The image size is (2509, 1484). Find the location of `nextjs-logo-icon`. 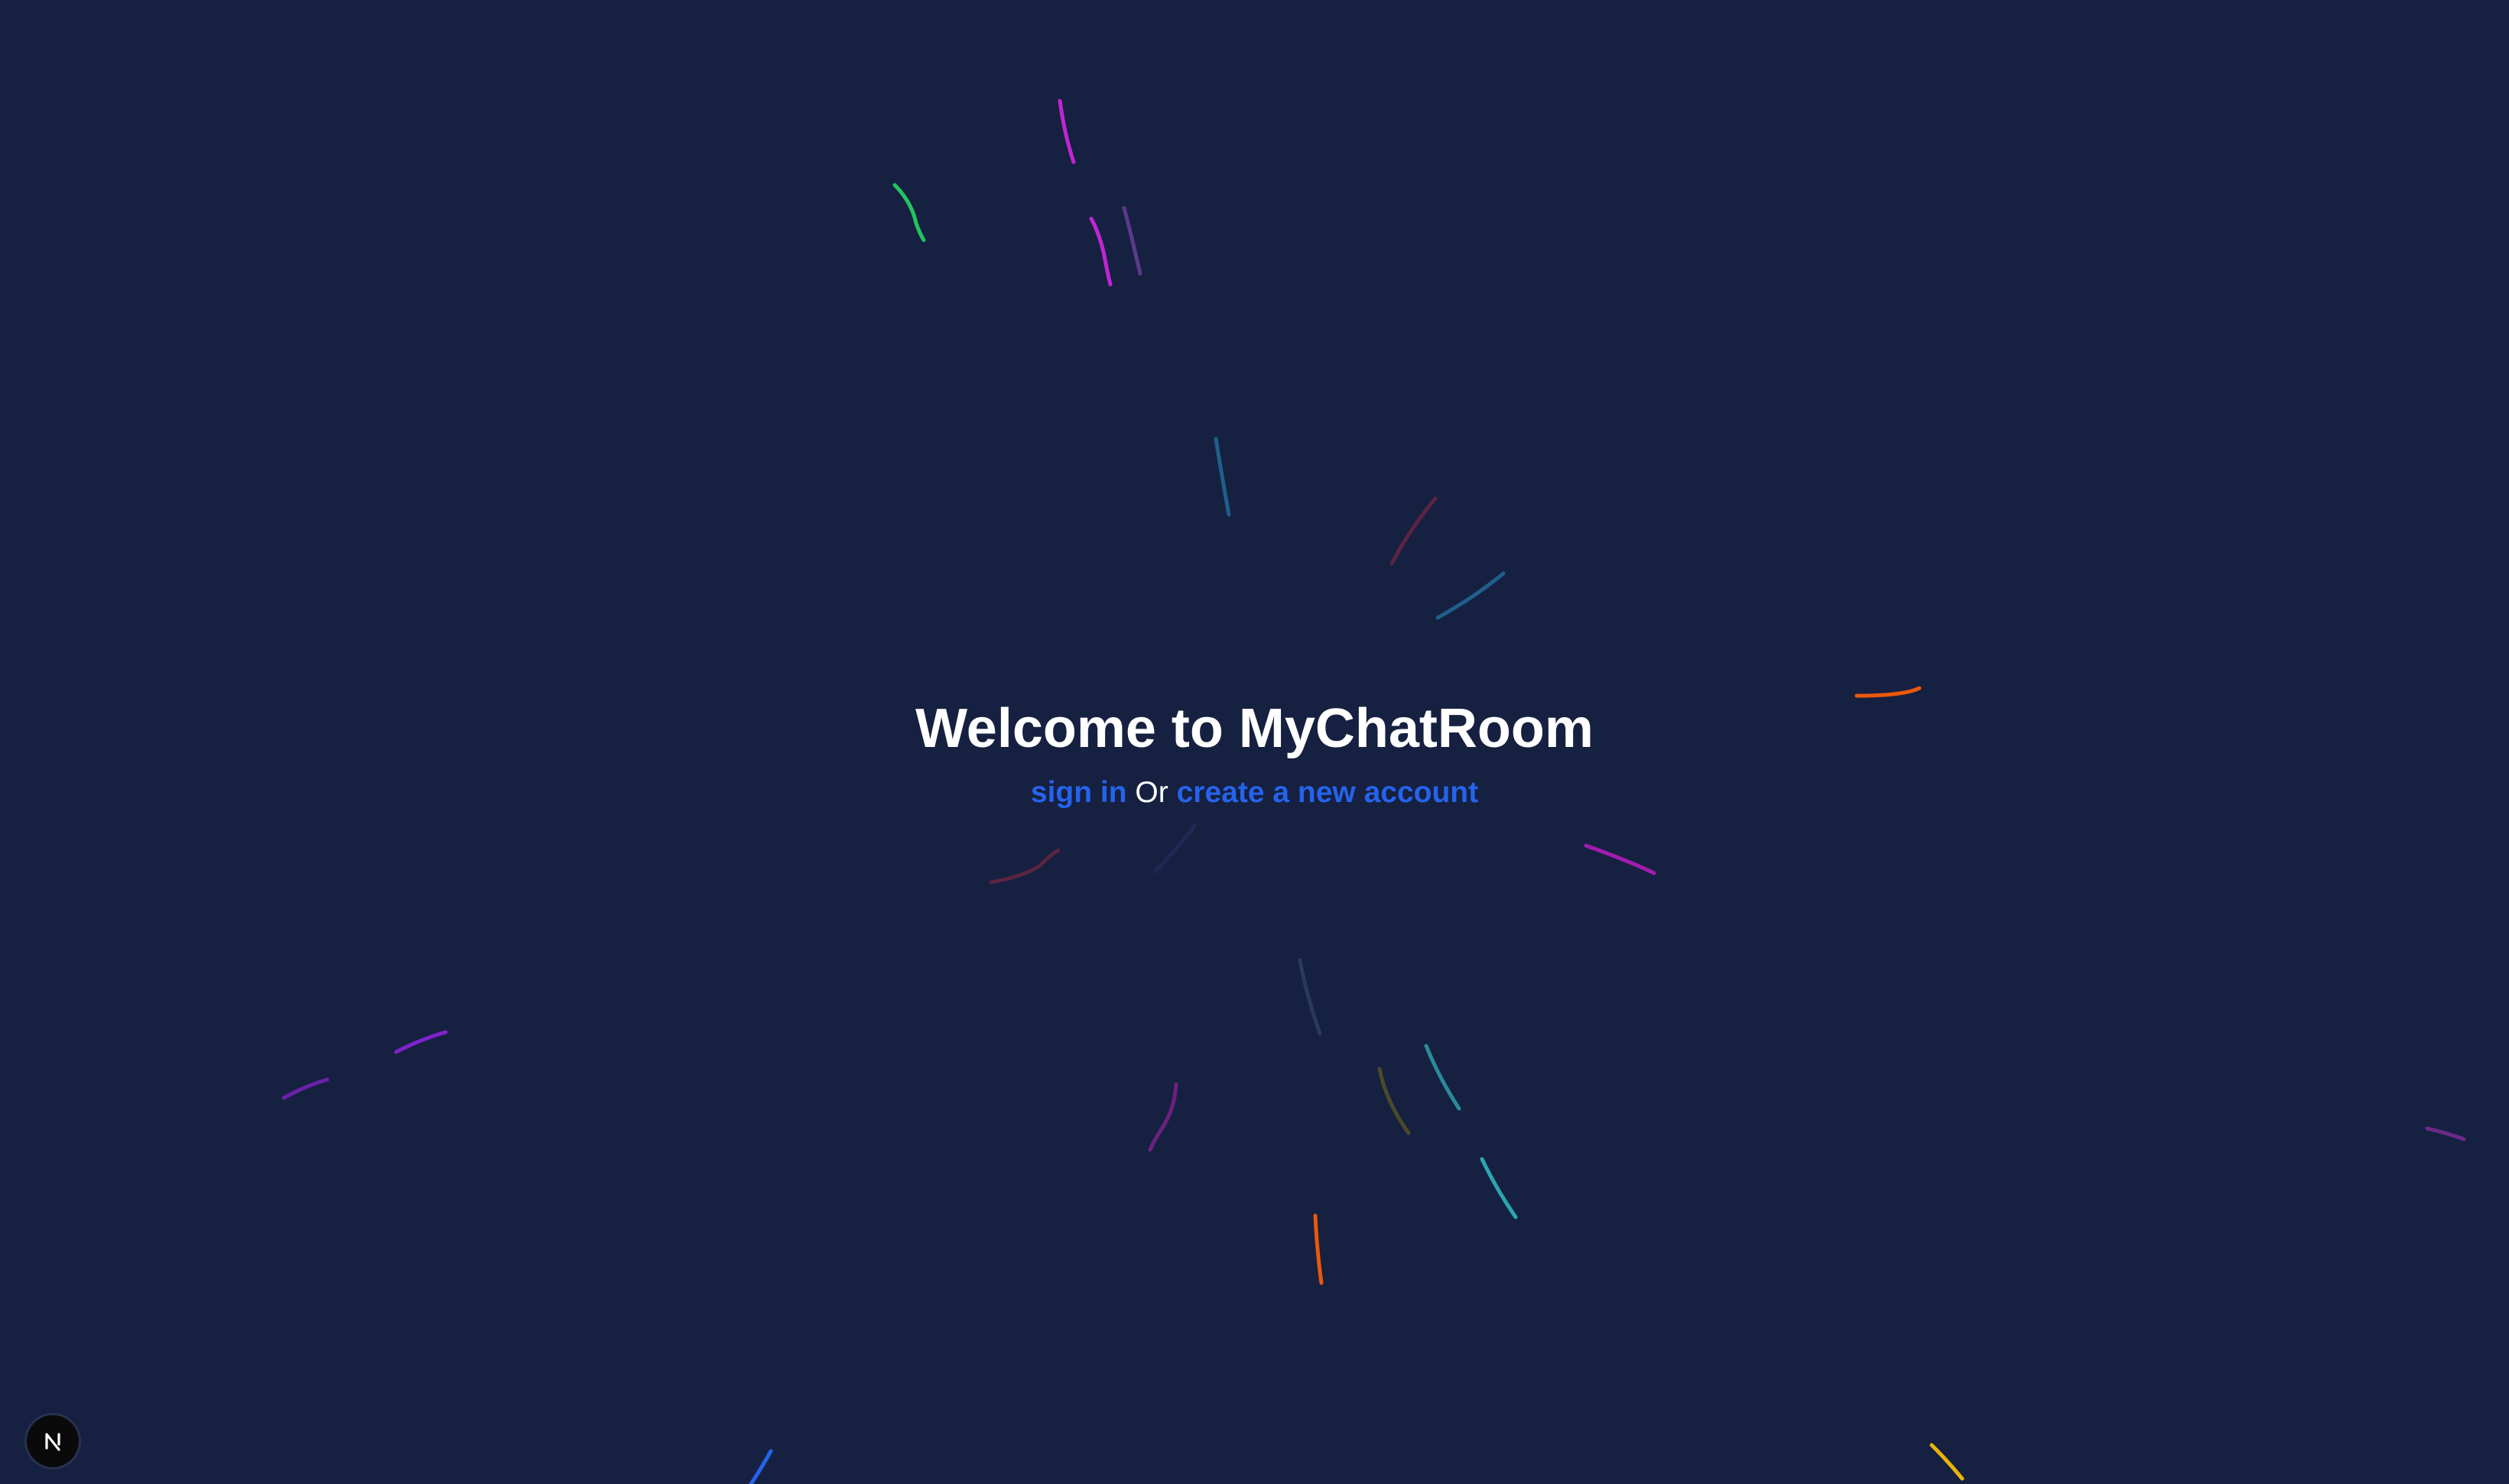

nextjs-logo-icon is located at coordinates (52, 1442).